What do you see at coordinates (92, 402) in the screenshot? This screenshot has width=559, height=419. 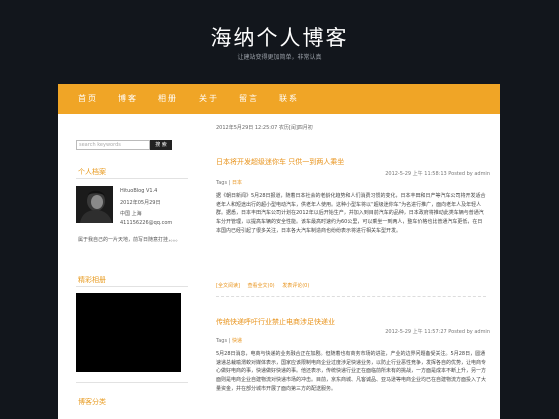 I see `categories-section-title: 博客分类` at bounding box center [92, 402].